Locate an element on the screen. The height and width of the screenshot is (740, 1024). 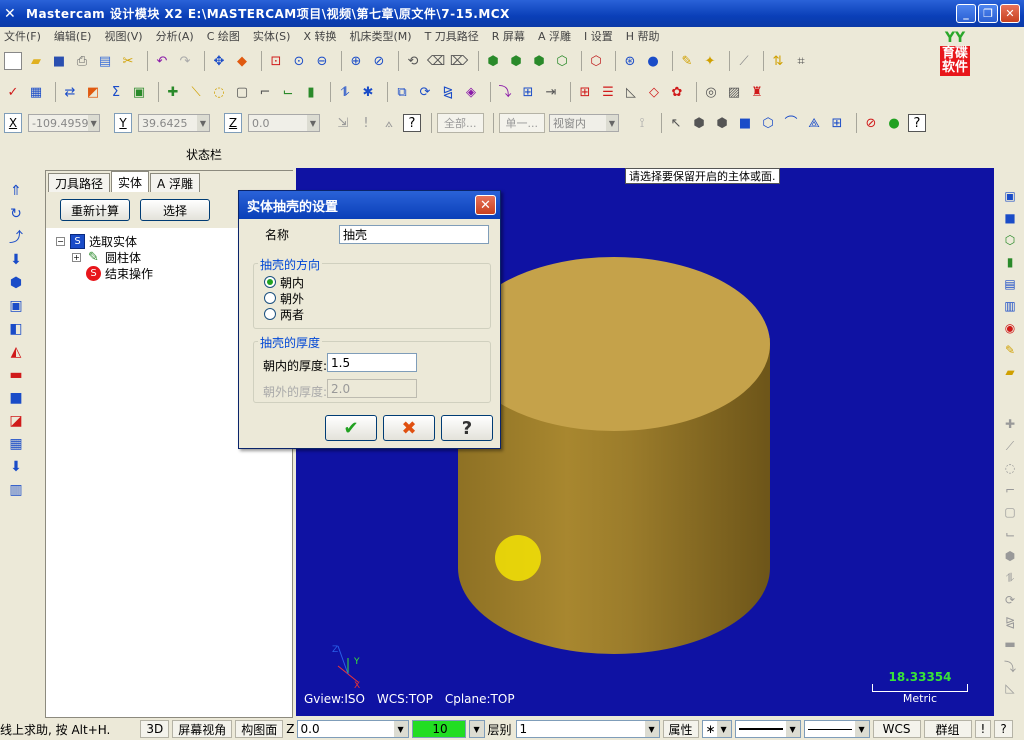
radio-inward: 朝内 is located at coordinates (284, 282).